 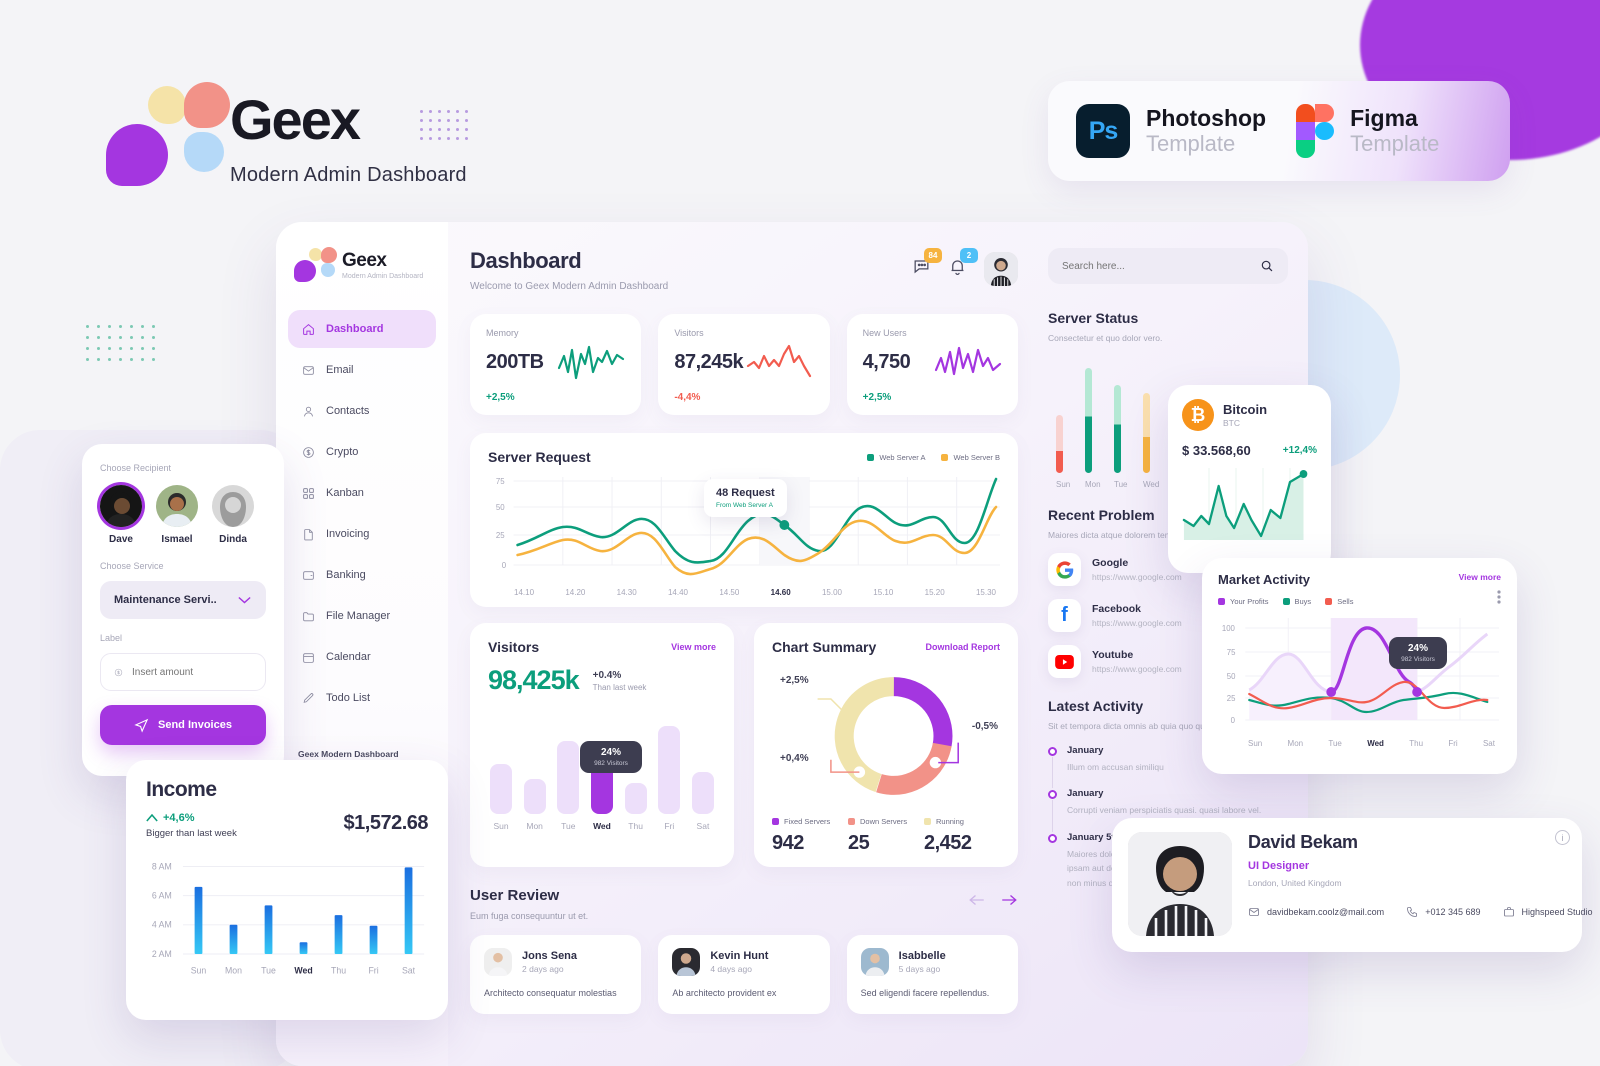 I want to click on photoshop-template-item: Ps Photoshop Template, so click(x=1171, y=131).